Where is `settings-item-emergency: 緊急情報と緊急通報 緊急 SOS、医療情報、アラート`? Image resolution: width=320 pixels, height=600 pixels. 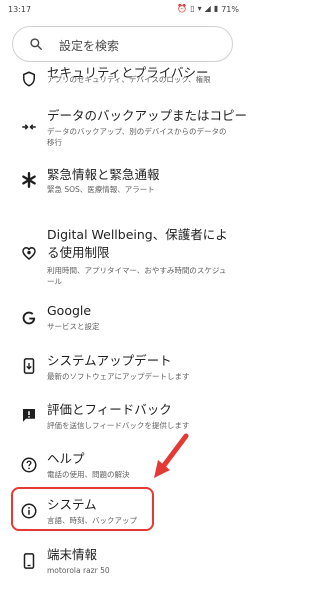
settings-item-emergency: 緊急情報と緊急通報 緊急 SOS、医療情報、アラート is located at coordinates (122, 180).